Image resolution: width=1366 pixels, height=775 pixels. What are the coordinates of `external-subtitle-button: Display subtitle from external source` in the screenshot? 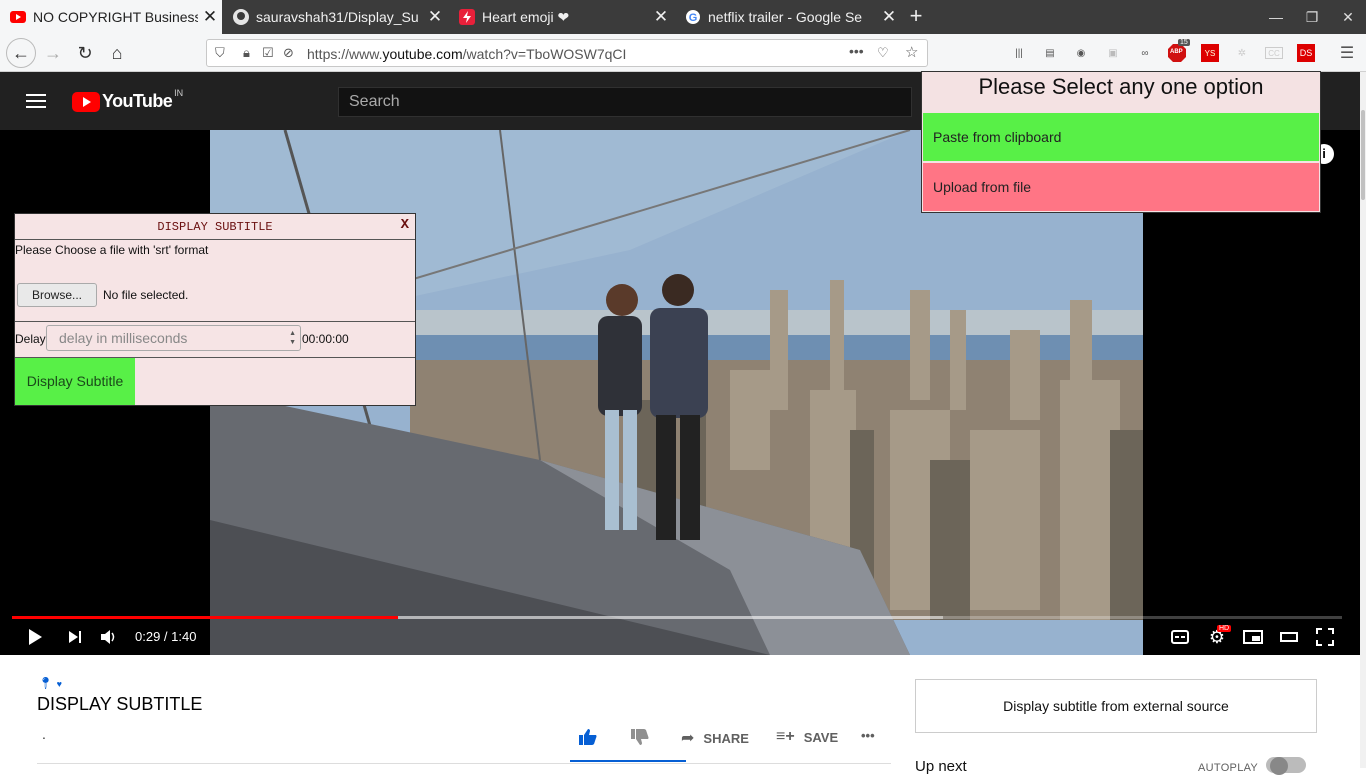 It's located at (1116, 706).